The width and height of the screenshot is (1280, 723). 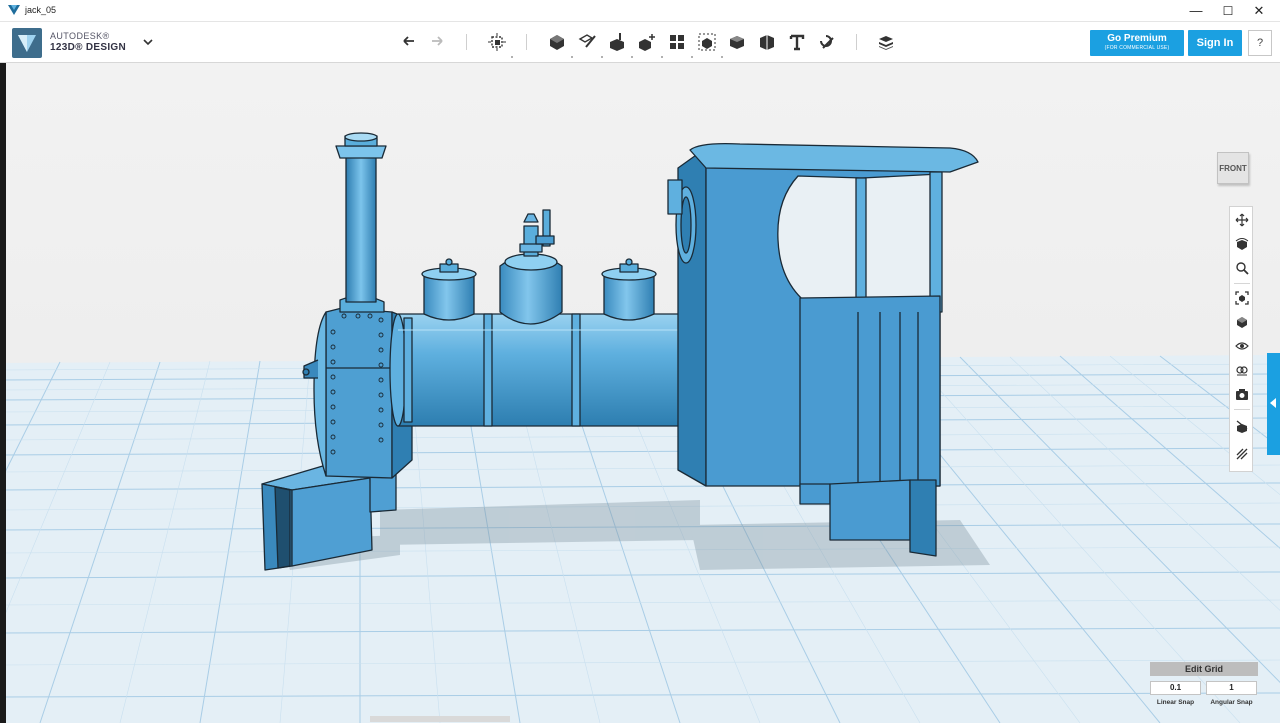 I want to click on background-window-edge, so click(x=3, y=393).